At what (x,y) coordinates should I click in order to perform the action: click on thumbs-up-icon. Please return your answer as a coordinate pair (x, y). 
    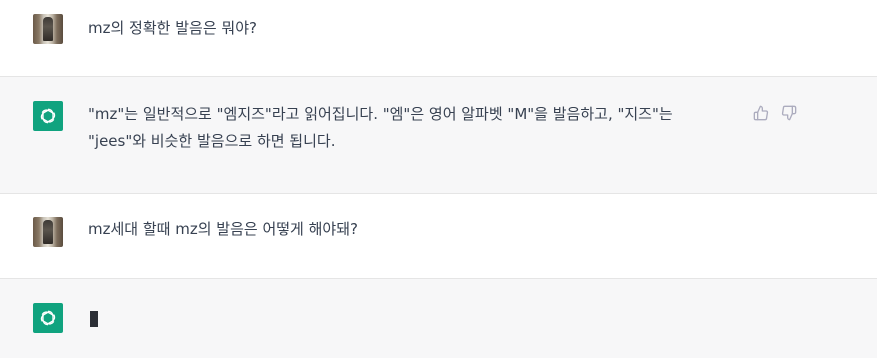
    Looking at the image, I should click on (761, 113).